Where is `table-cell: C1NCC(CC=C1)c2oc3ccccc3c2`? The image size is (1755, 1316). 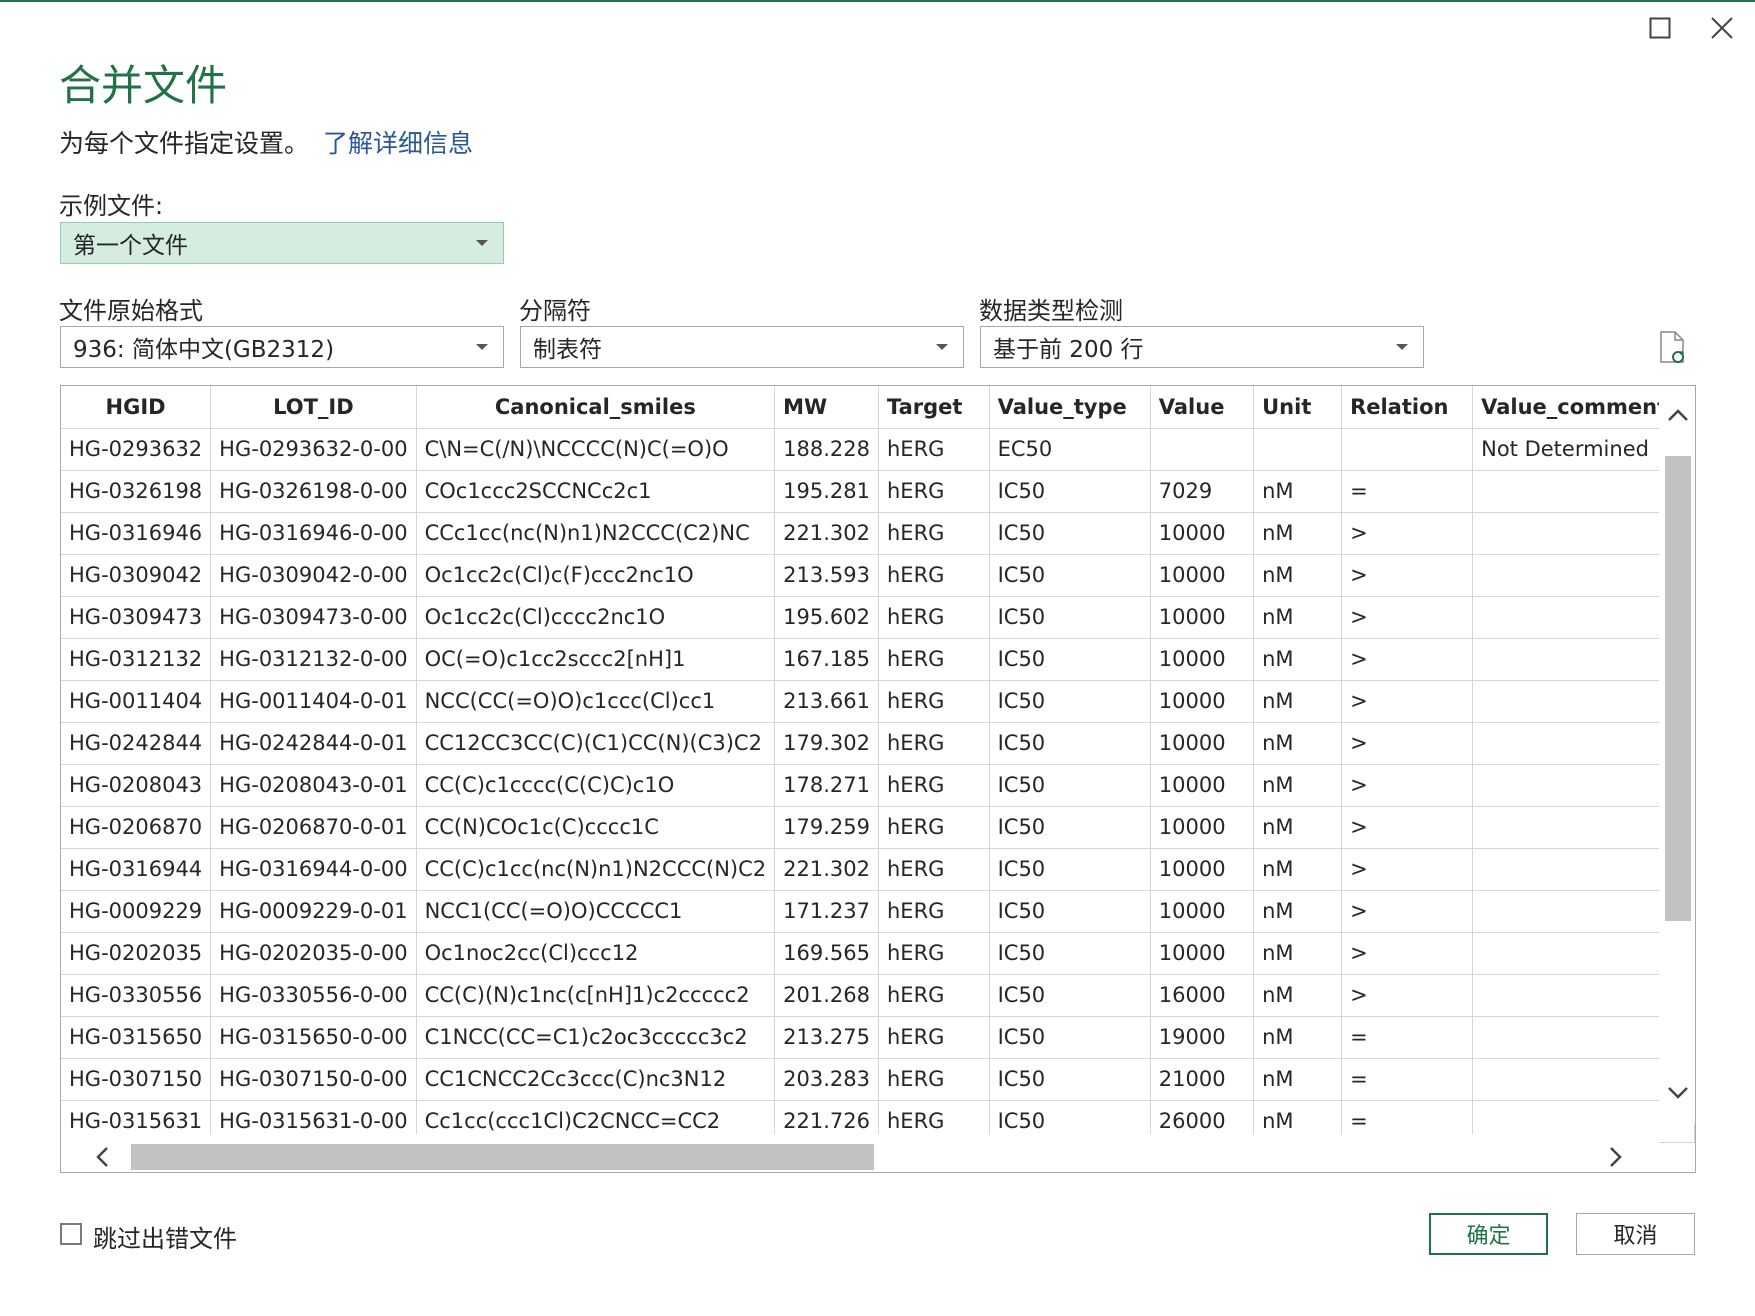 table-cell: C1NCC(CC=C1)c2oc3ccccc3c2 is located at coordinates (596, 1037).